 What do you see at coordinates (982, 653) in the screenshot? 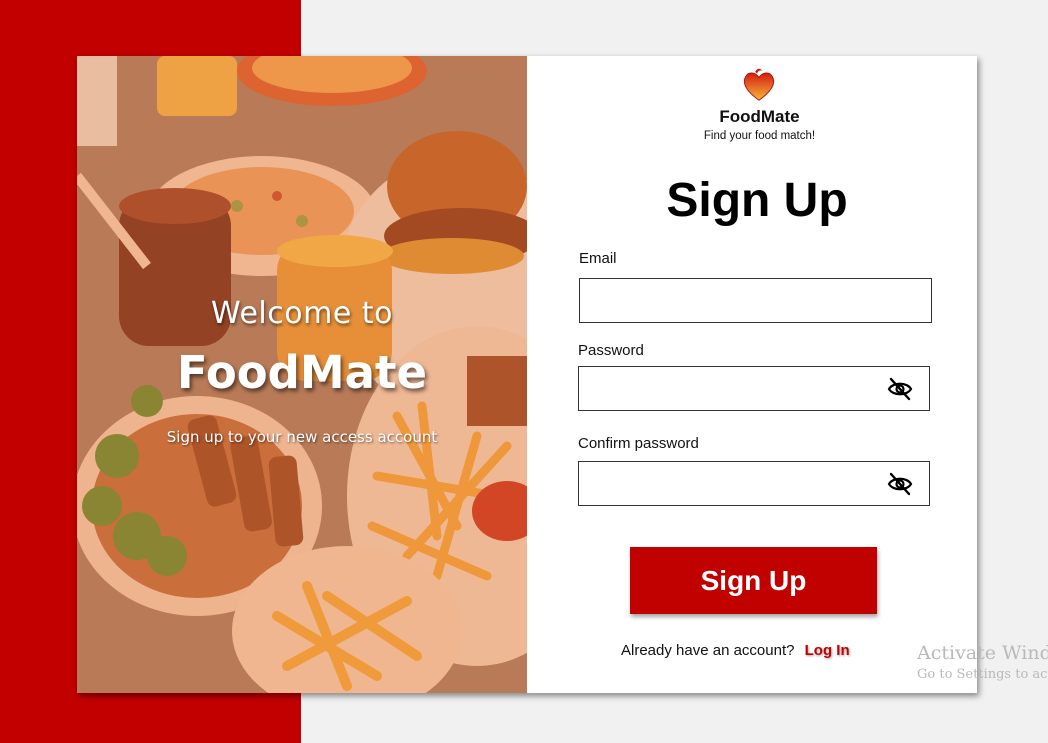
I see `watermark-title: Activate Windo` at bounding box center [982, 653].